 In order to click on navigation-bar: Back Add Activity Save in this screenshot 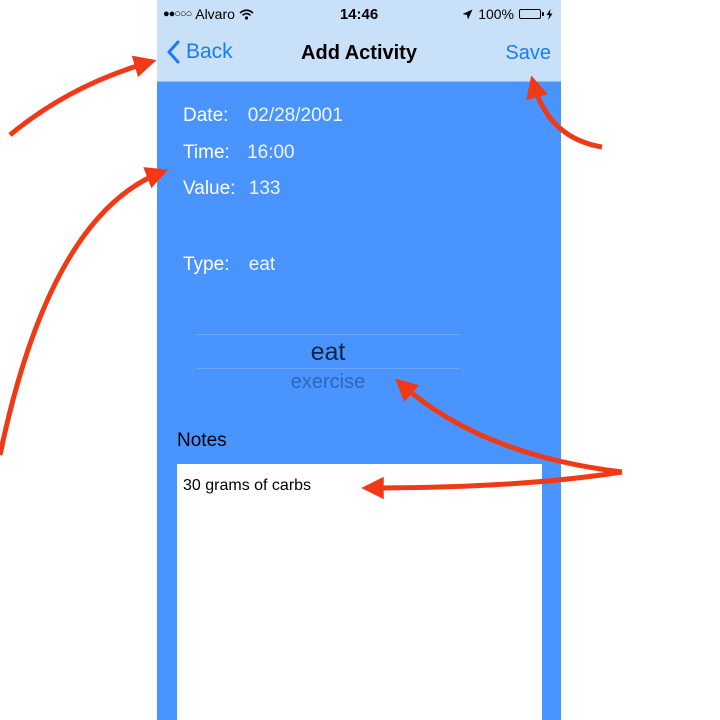, I will do `click(359, 55)`.